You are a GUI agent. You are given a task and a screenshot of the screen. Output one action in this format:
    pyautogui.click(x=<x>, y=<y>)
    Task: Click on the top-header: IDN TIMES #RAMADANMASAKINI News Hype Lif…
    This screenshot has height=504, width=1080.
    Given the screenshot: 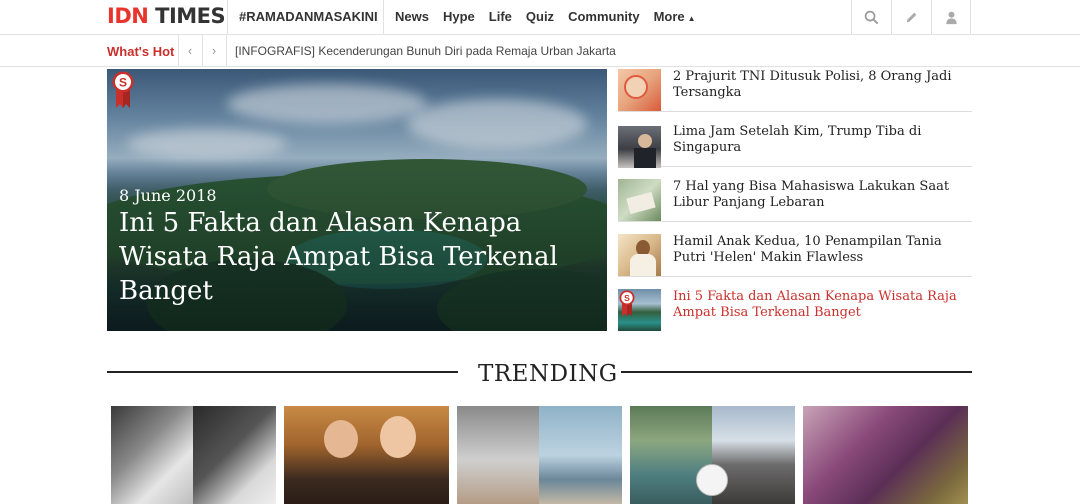 What is the action you would take?
    pyautogui.click(x=540, y=17)
    